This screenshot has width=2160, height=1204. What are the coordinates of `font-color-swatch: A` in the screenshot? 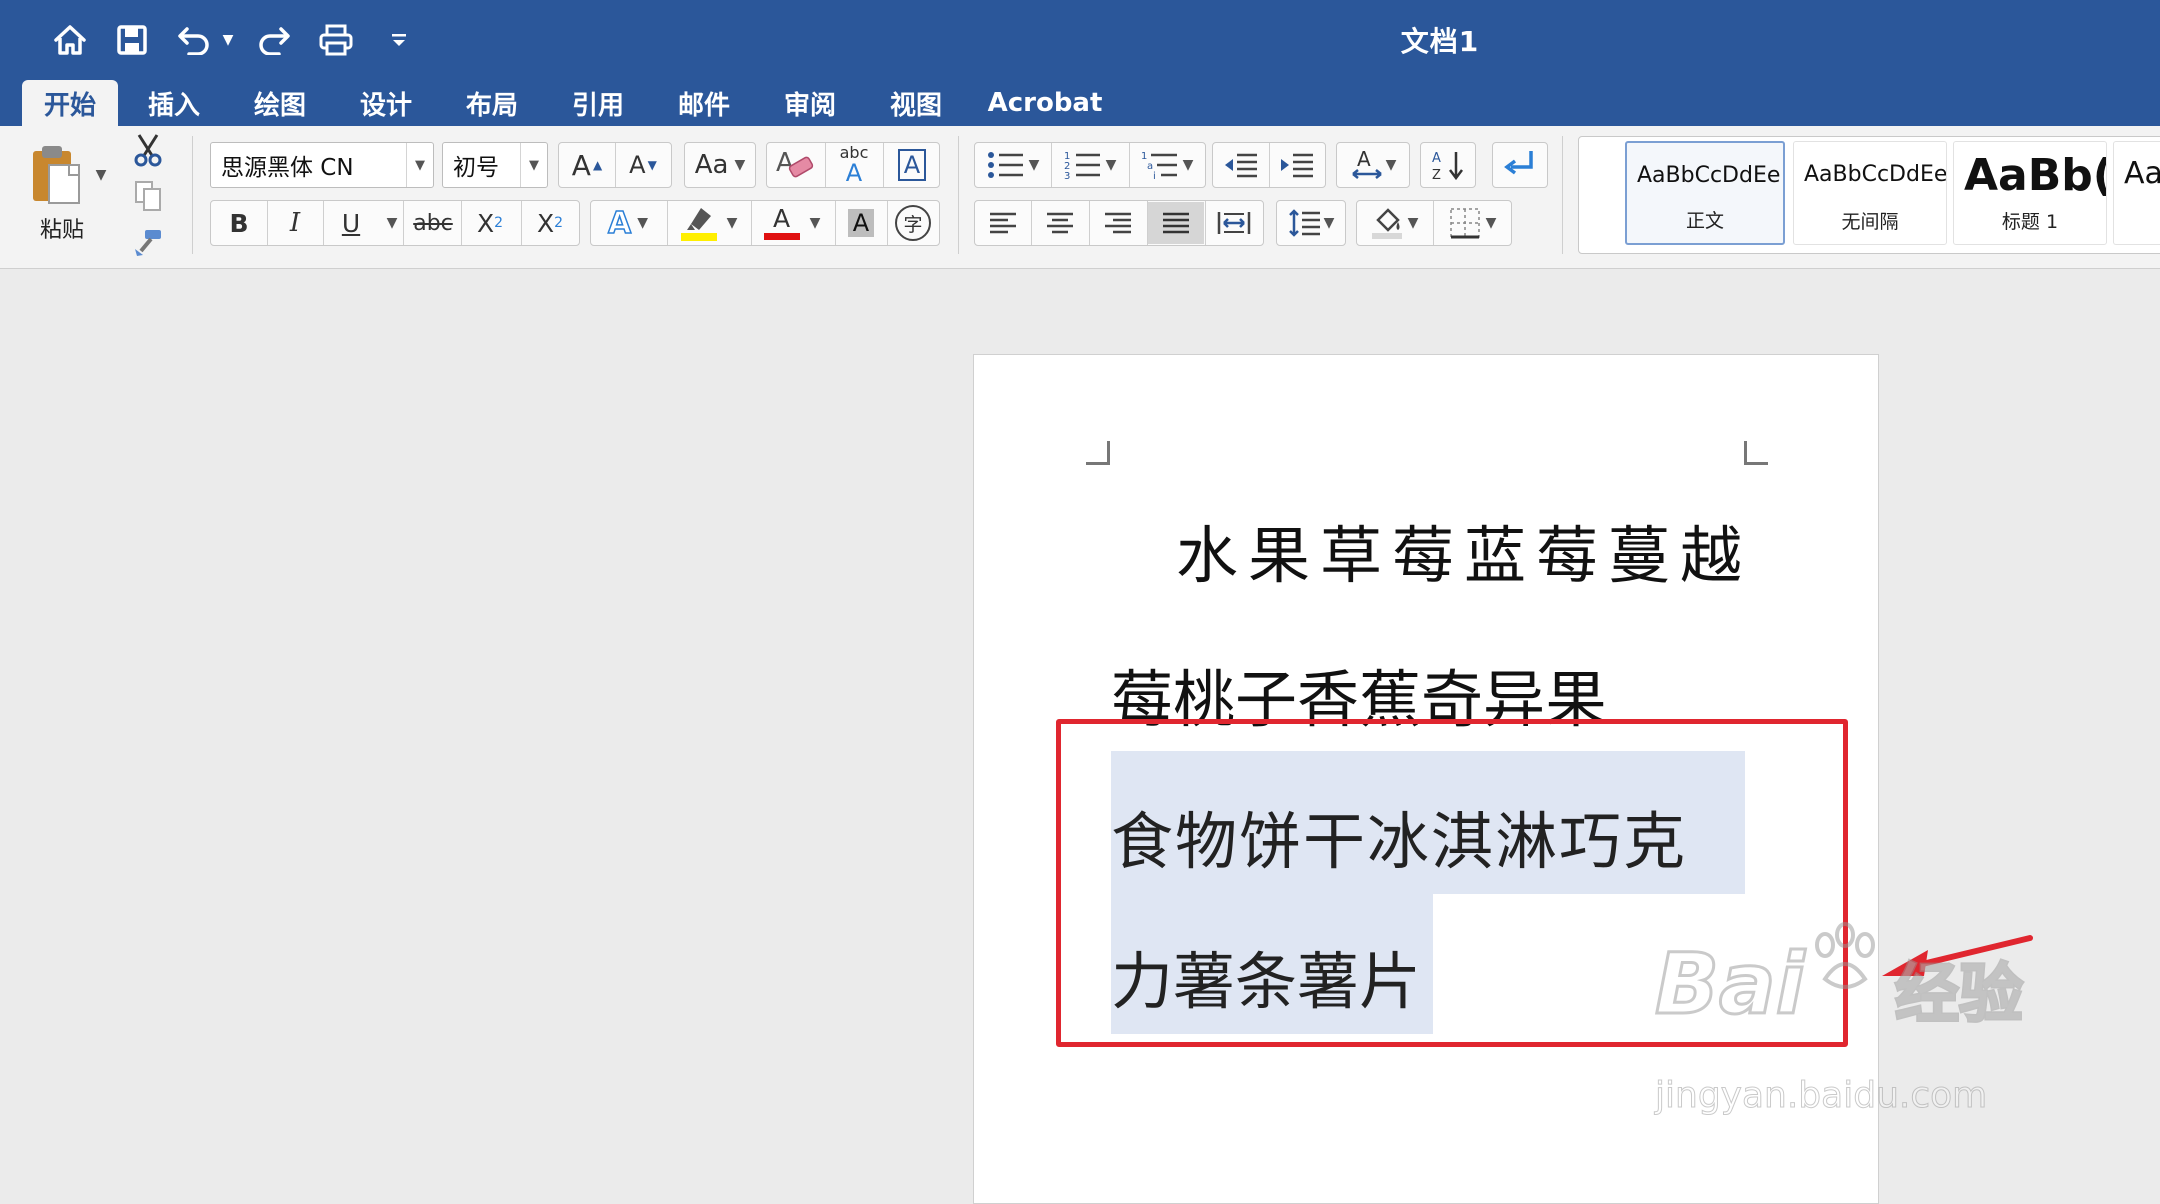 It's located at (781, 223).